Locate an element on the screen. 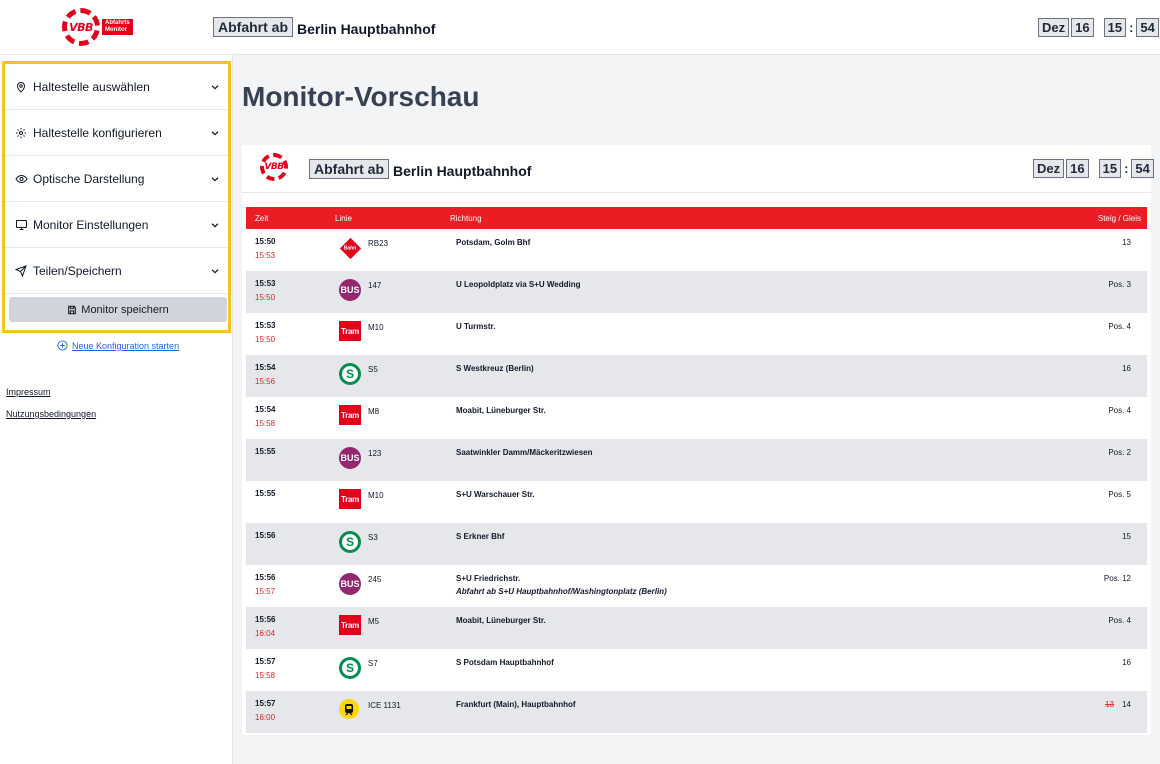 The height and width of the screenshot is (764, 1160). line-number: M10 is located at coordinates (376, 327).